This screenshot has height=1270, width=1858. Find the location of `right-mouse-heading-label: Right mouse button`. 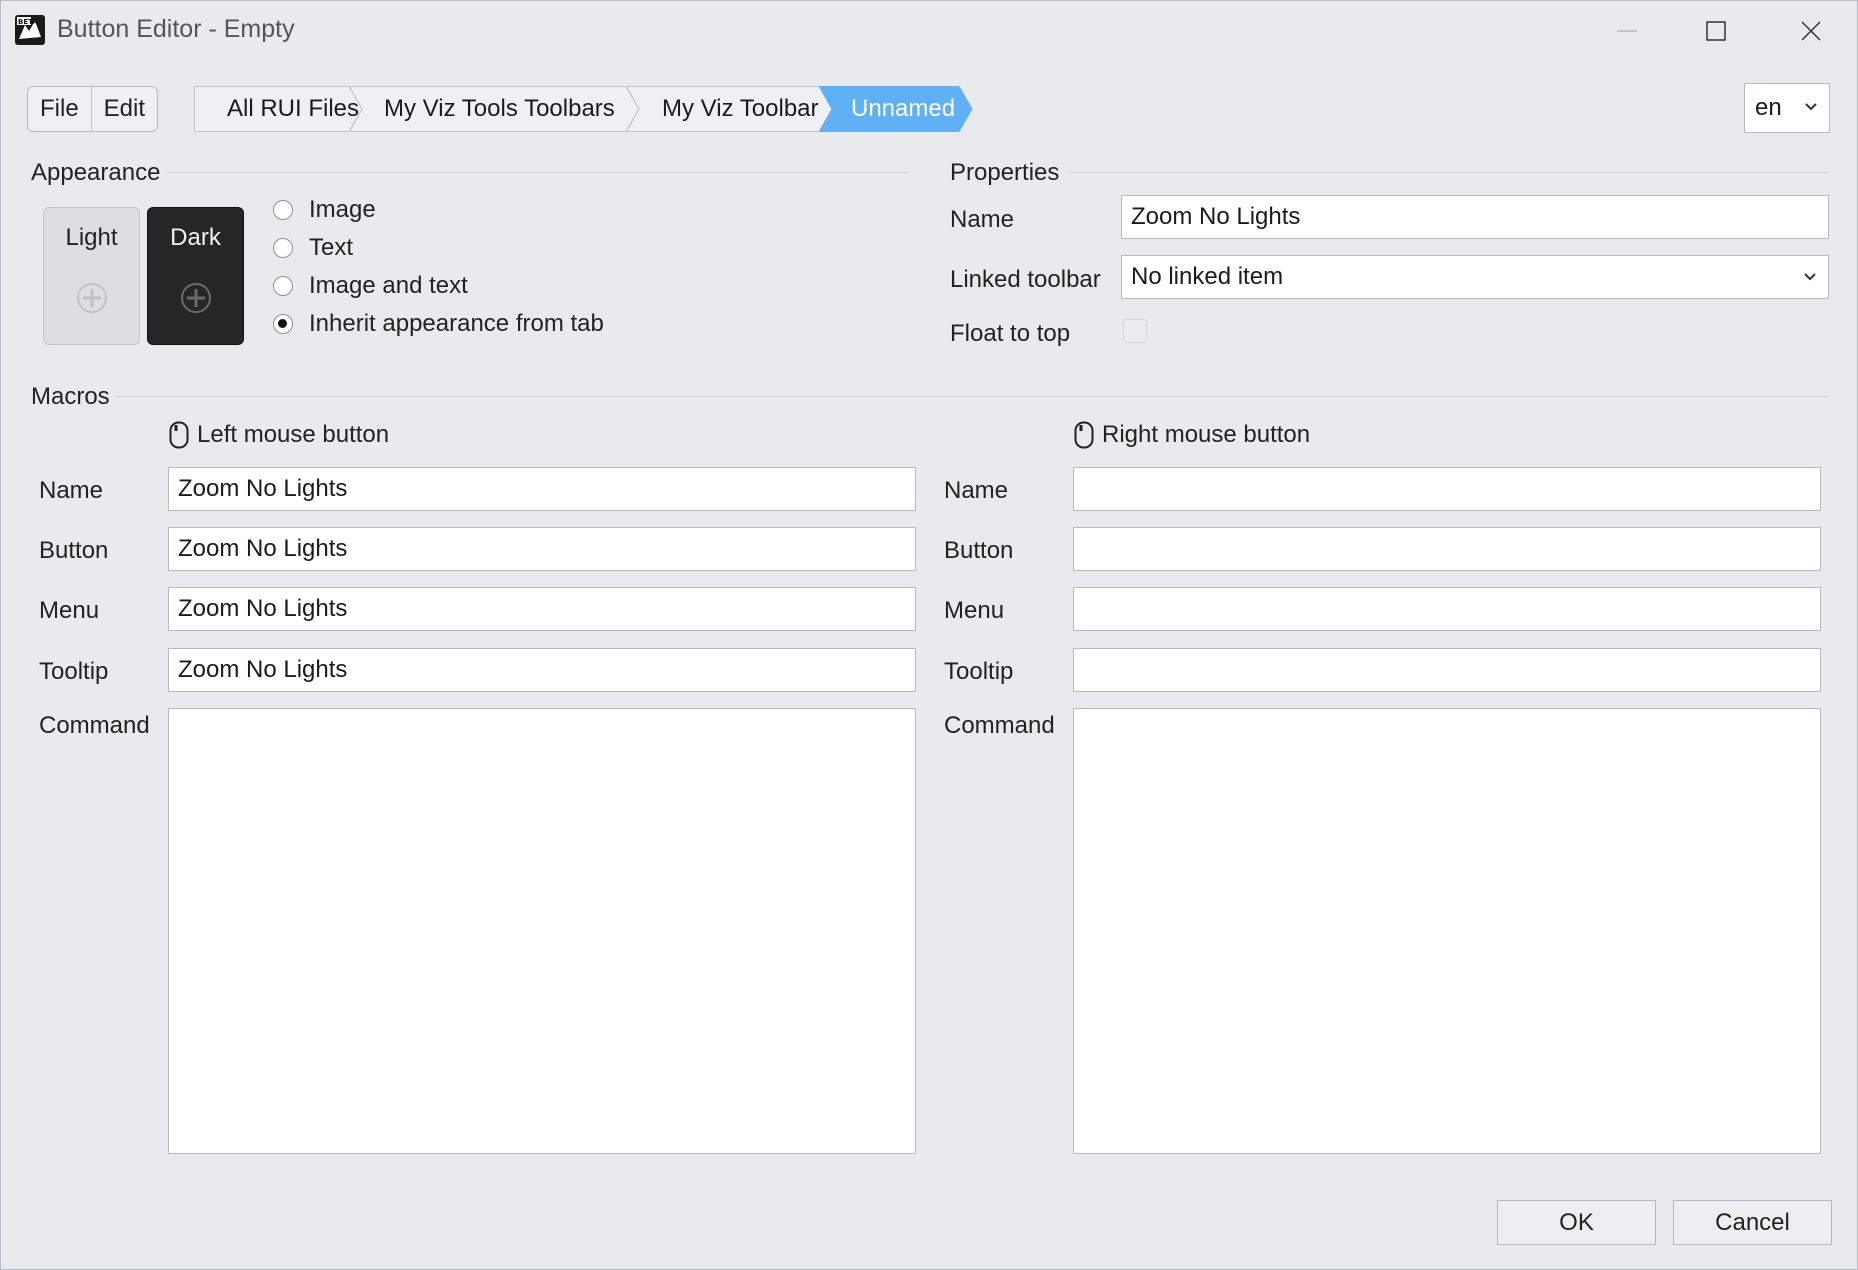

right-mouse-heading-label: Right mouse button is located at coordinates (1206, 434).